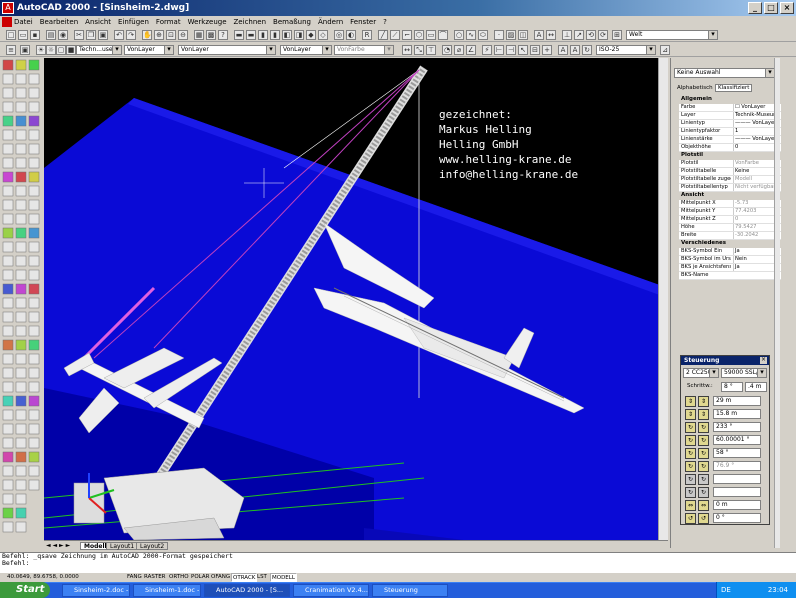 This screenshot has height=598, width=796. I want to click on circle-icon, so click(34, 345).